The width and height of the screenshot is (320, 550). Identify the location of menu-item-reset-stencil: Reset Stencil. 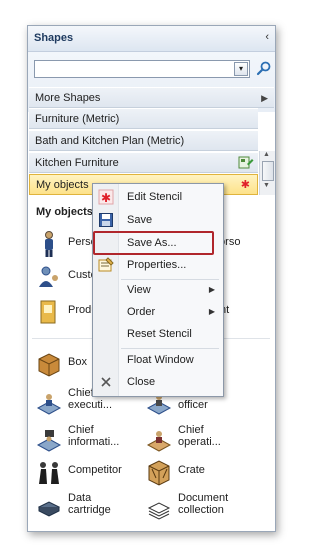
(158, 334).